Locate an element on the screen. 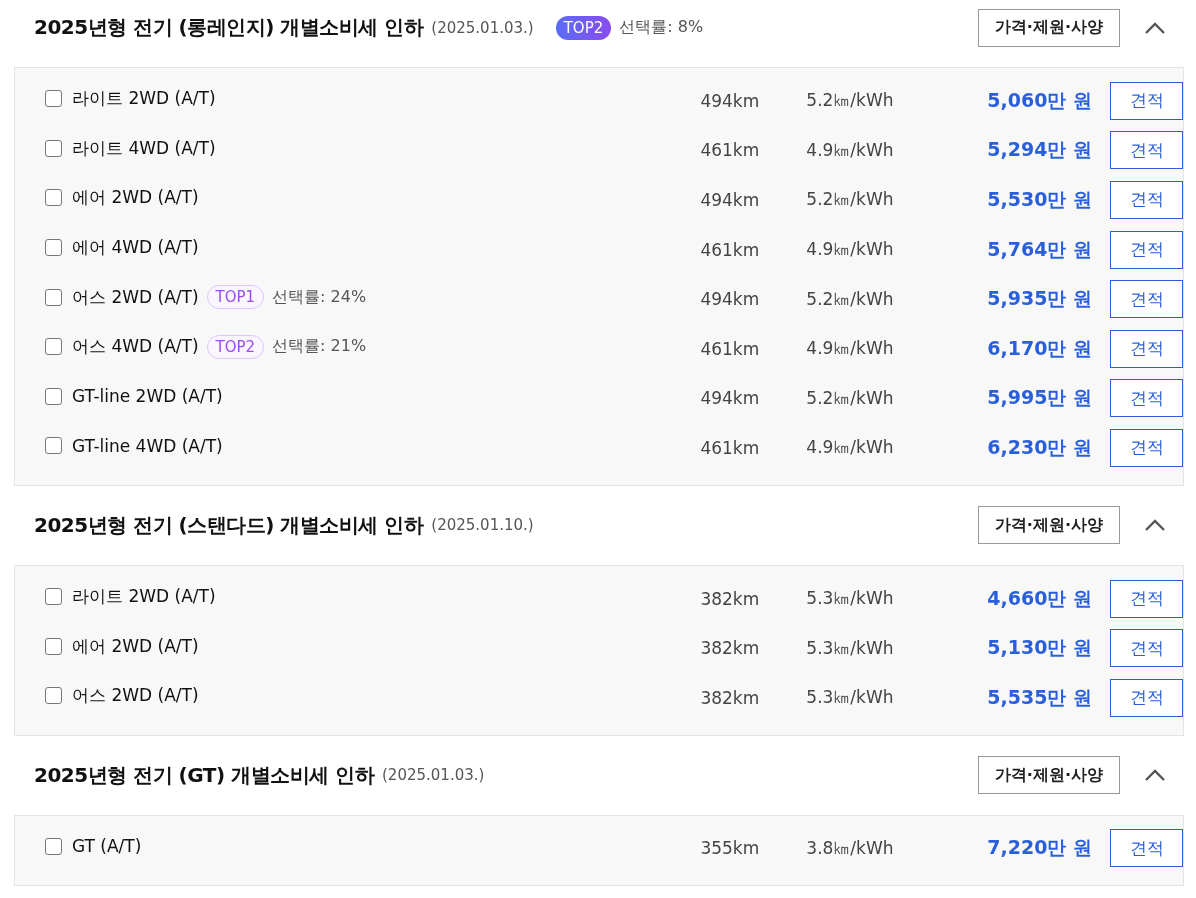 The width and height of the screenshot is (1196, 898). trim-name: GT (A/T) is located at coordinates (107, 846).